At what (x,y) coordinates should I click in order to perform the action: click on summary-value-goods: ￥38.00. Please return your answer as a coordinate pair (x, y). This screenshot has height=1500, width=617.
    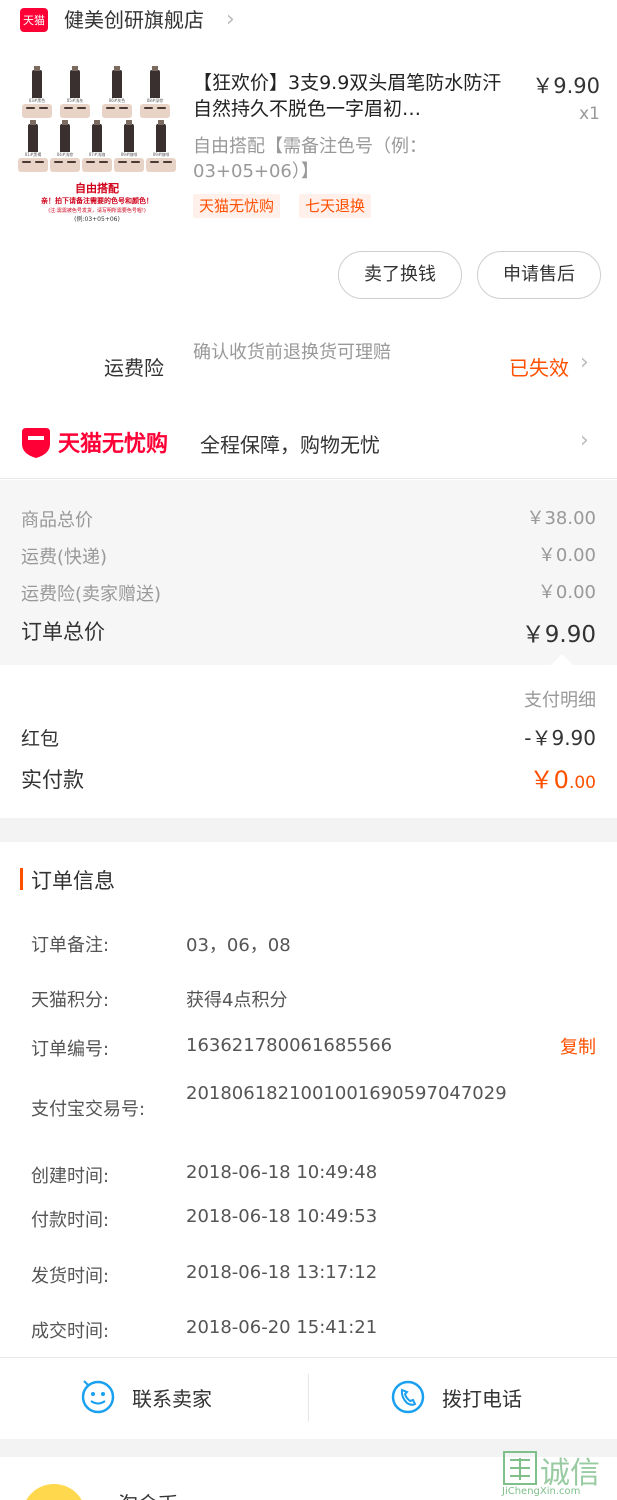
    Looking at the image, I should click on (561, 518).